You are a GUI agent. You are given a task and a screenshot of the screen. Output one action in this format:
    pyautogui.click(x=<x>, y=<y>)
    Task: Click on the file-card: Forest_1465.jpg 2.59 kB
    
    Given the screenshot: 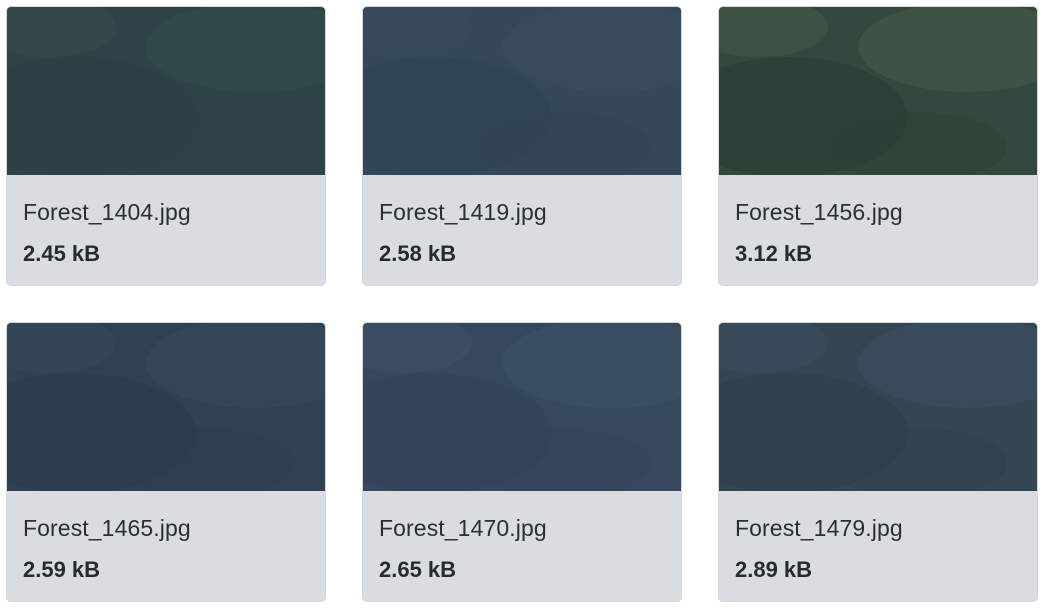 What is the action you would take?
    pyautogui.click(x=166, y=462)
    